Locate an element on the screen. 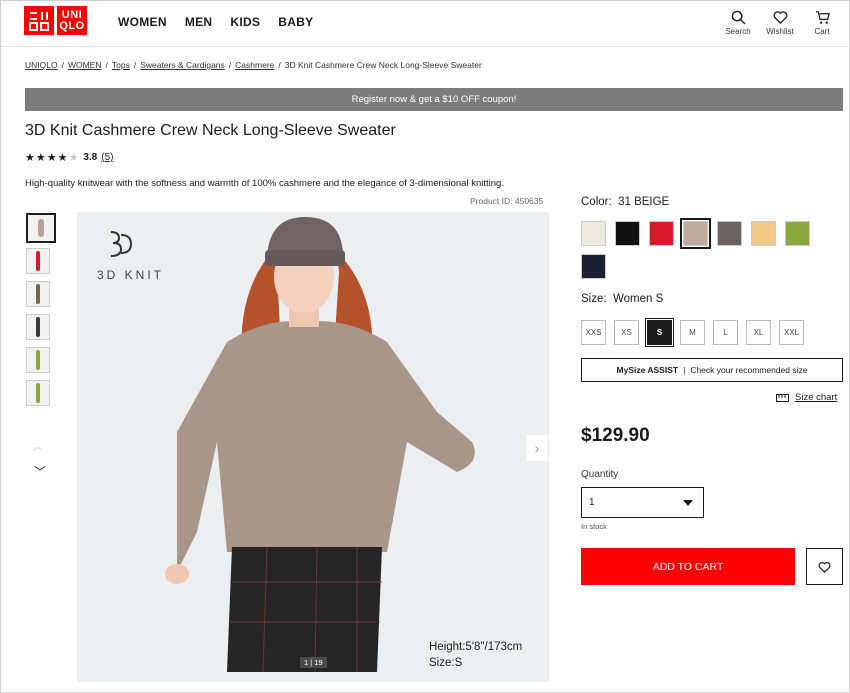 The height and width of the screenshot is (693, 850). quantity-value: 1 is located at coordinates (592, 502).